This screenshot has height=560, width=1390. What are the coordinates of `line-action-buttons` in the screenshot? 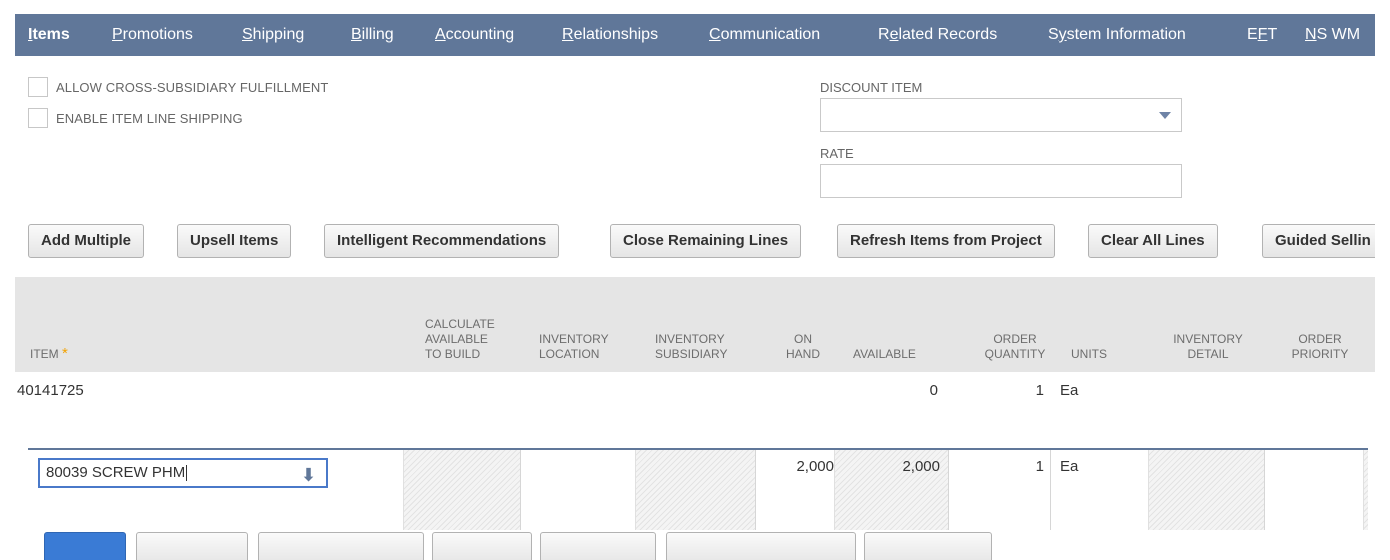 It's located at (698, 546).